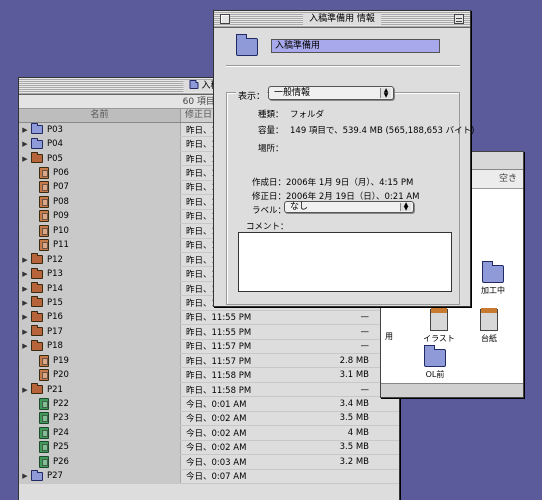 The width and height of the screenshot is (542, 500). What do you see at coordinates (355, 46) in the screenshot?
I see `name-field: 入稿準備用` at bounding box center [355, 46].